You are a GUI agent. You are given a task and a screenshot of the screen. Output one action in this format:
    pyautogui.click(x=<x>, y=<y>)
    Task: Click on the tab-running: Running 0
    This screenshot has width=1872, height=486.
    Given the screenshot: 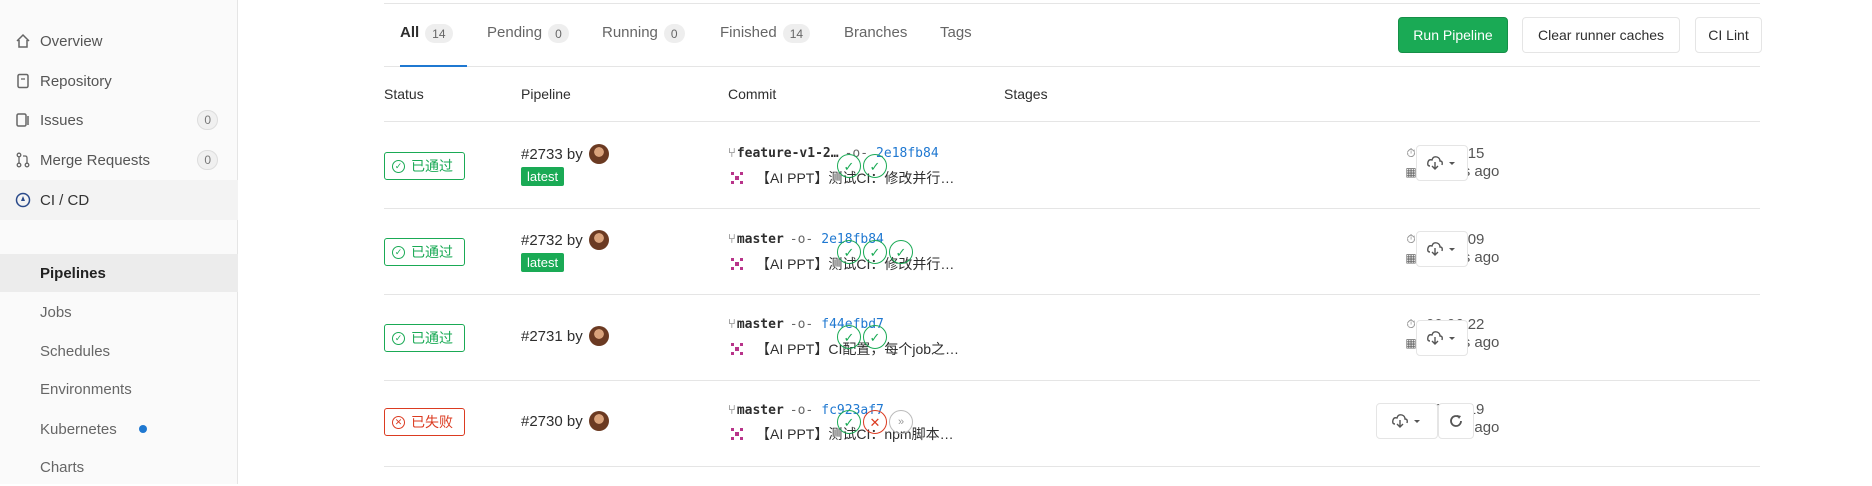 What is the action you would take?
    pyautogui.click(x=643, y=45)
    